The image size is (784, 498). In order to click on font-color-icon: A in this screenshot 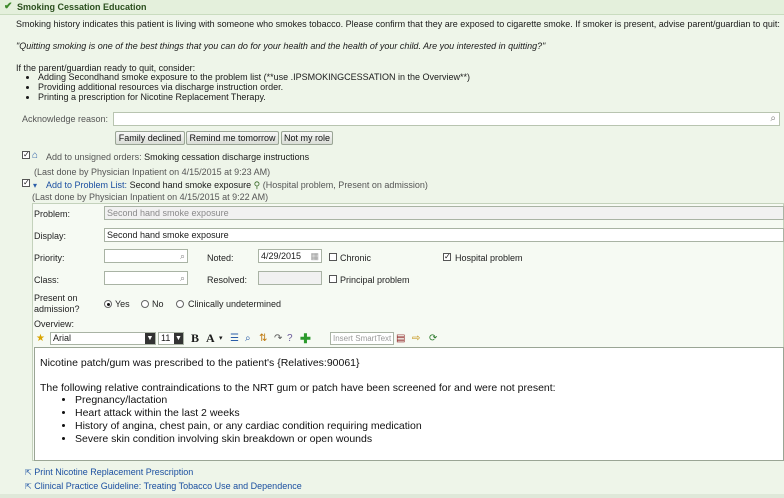, I will do `click(210, 338)`.